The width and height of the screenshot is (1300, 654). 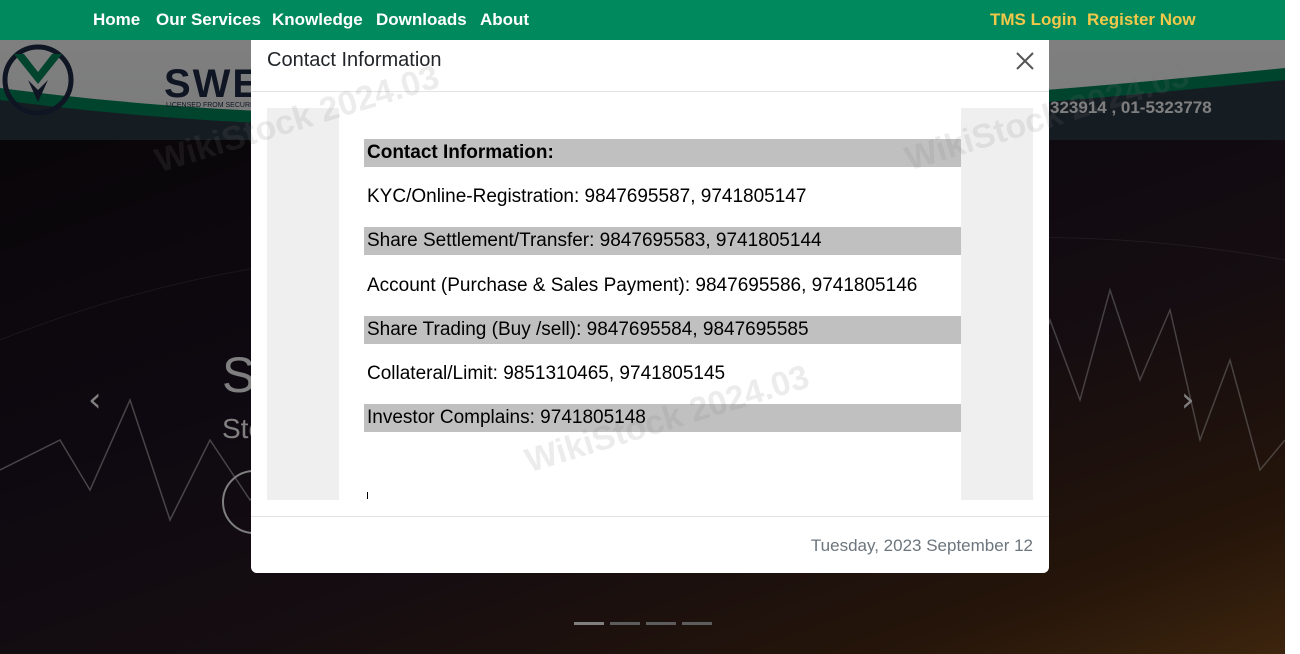 I want to click on close-icon, so click(x=1025, y=61).